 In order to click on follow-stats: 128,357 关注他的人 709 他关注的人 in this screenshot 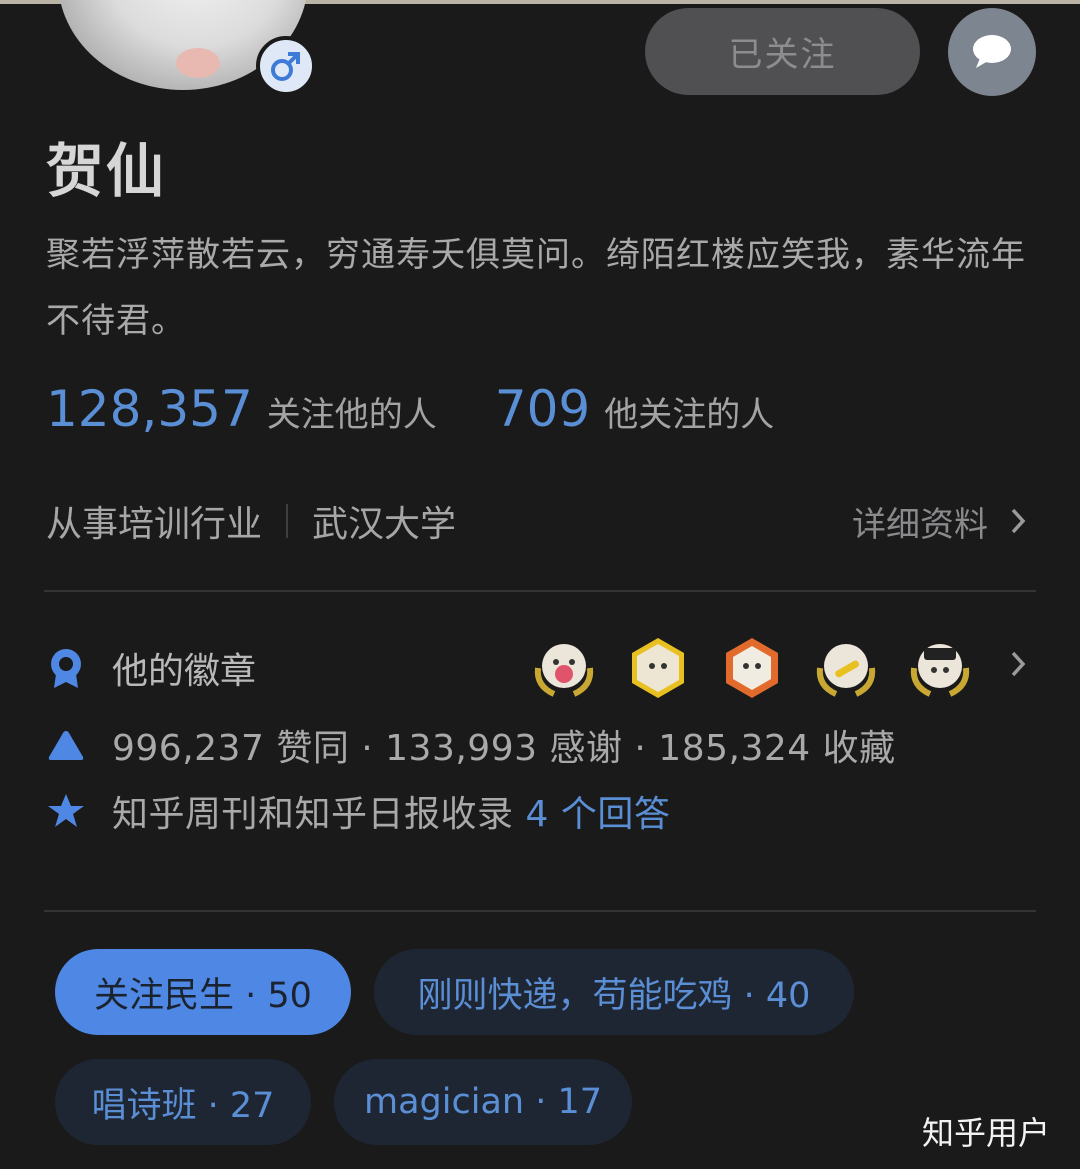, I will do `click(410, 415)`.